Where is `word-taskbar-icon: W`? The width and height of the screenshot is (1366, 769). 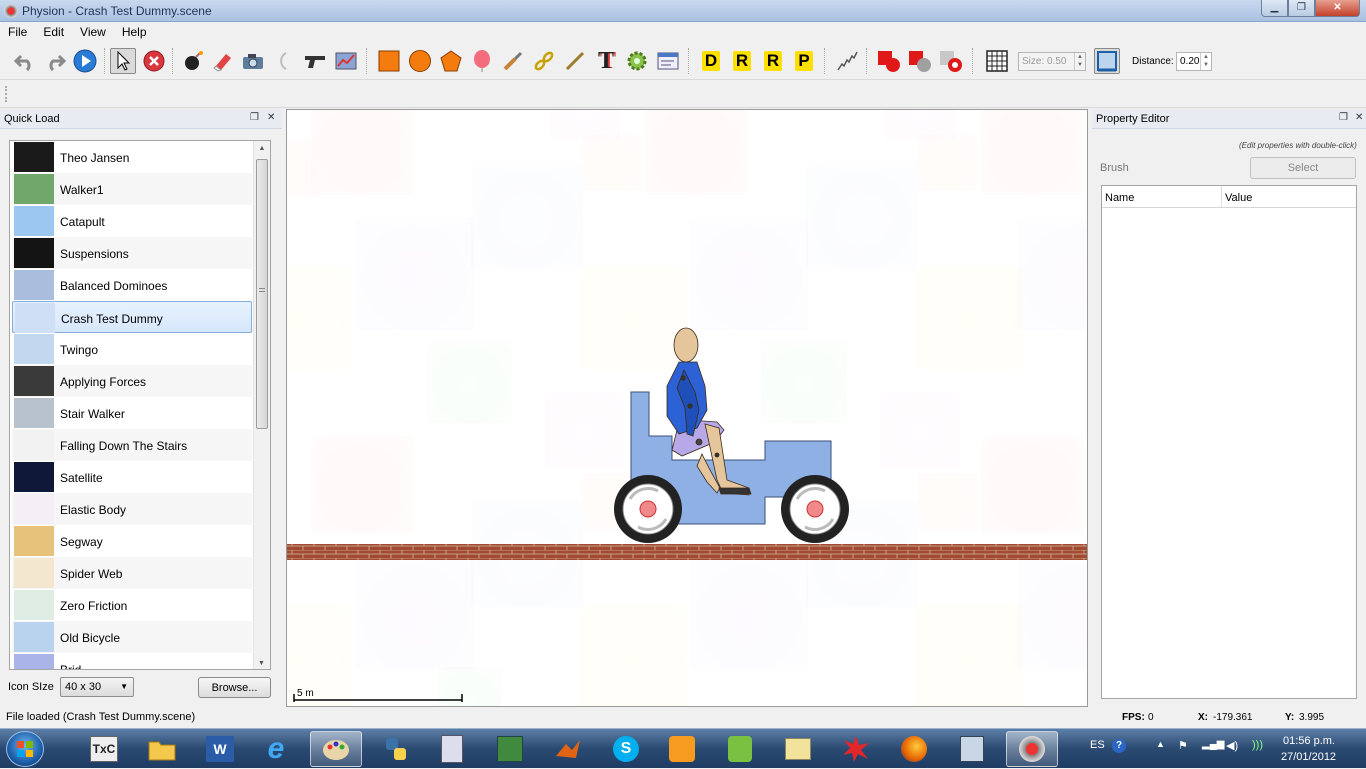
word-taskbar-icon: W is located at coordinates (220, 749).